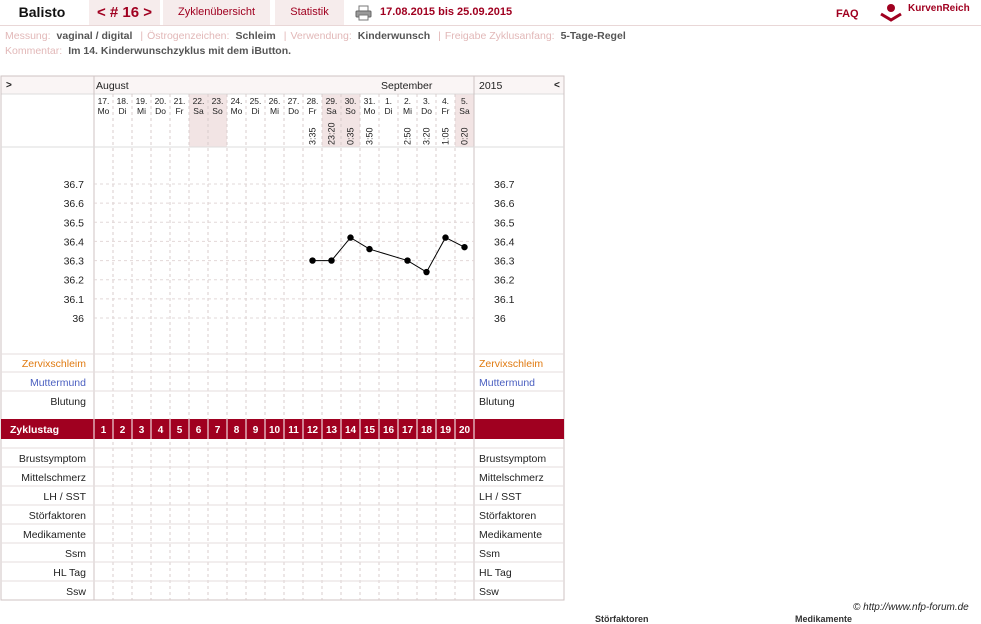  What do you see at coordinates (313, 101) in the screenshot?
I see `day-date: 28.` at bounding box center [313, 101].